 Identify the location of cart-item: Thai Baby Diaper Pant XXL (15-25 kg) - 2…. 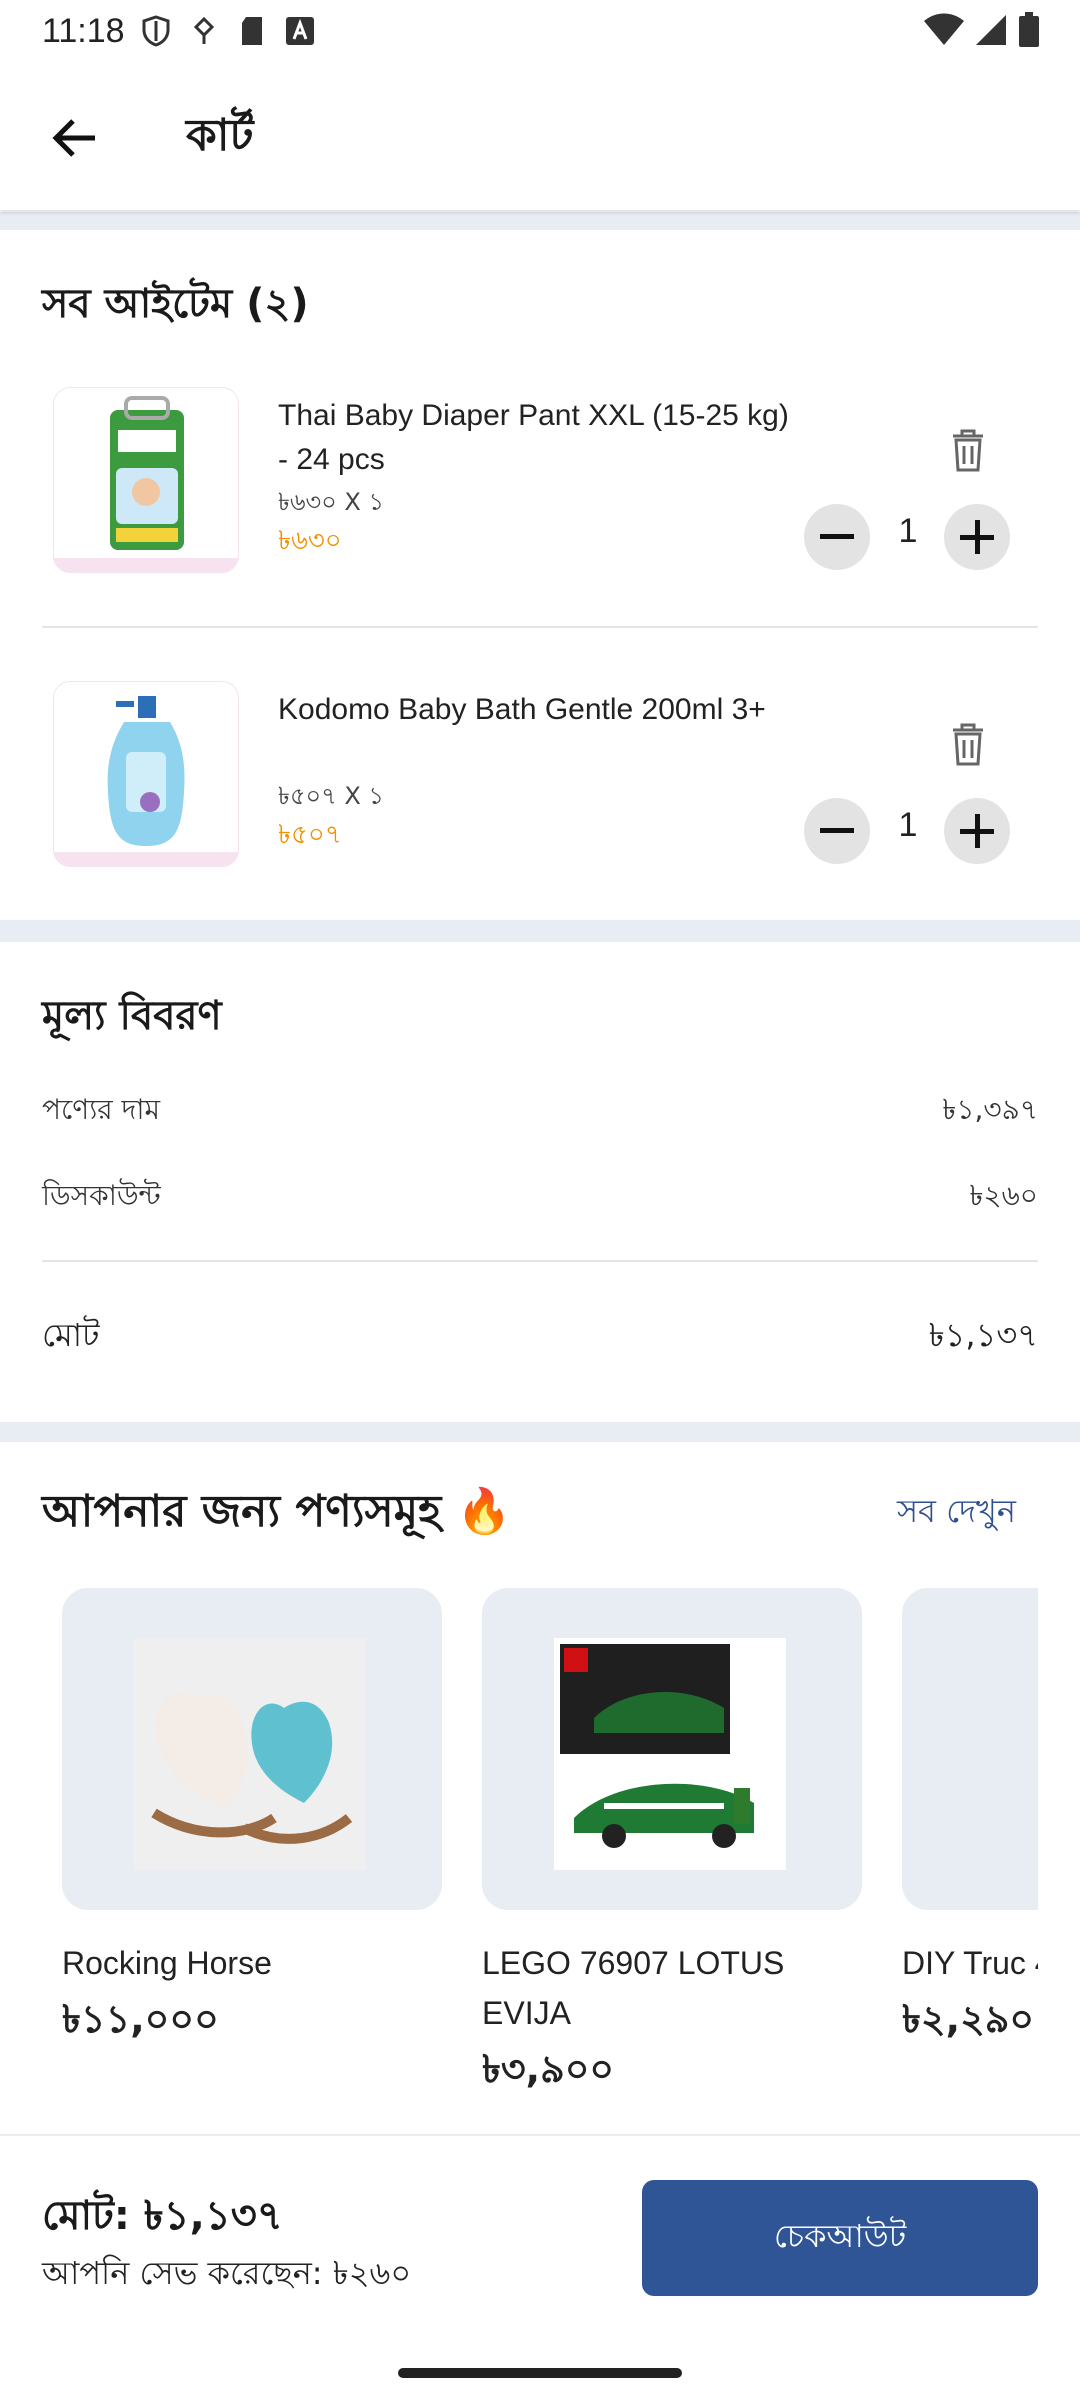
(540, 492).